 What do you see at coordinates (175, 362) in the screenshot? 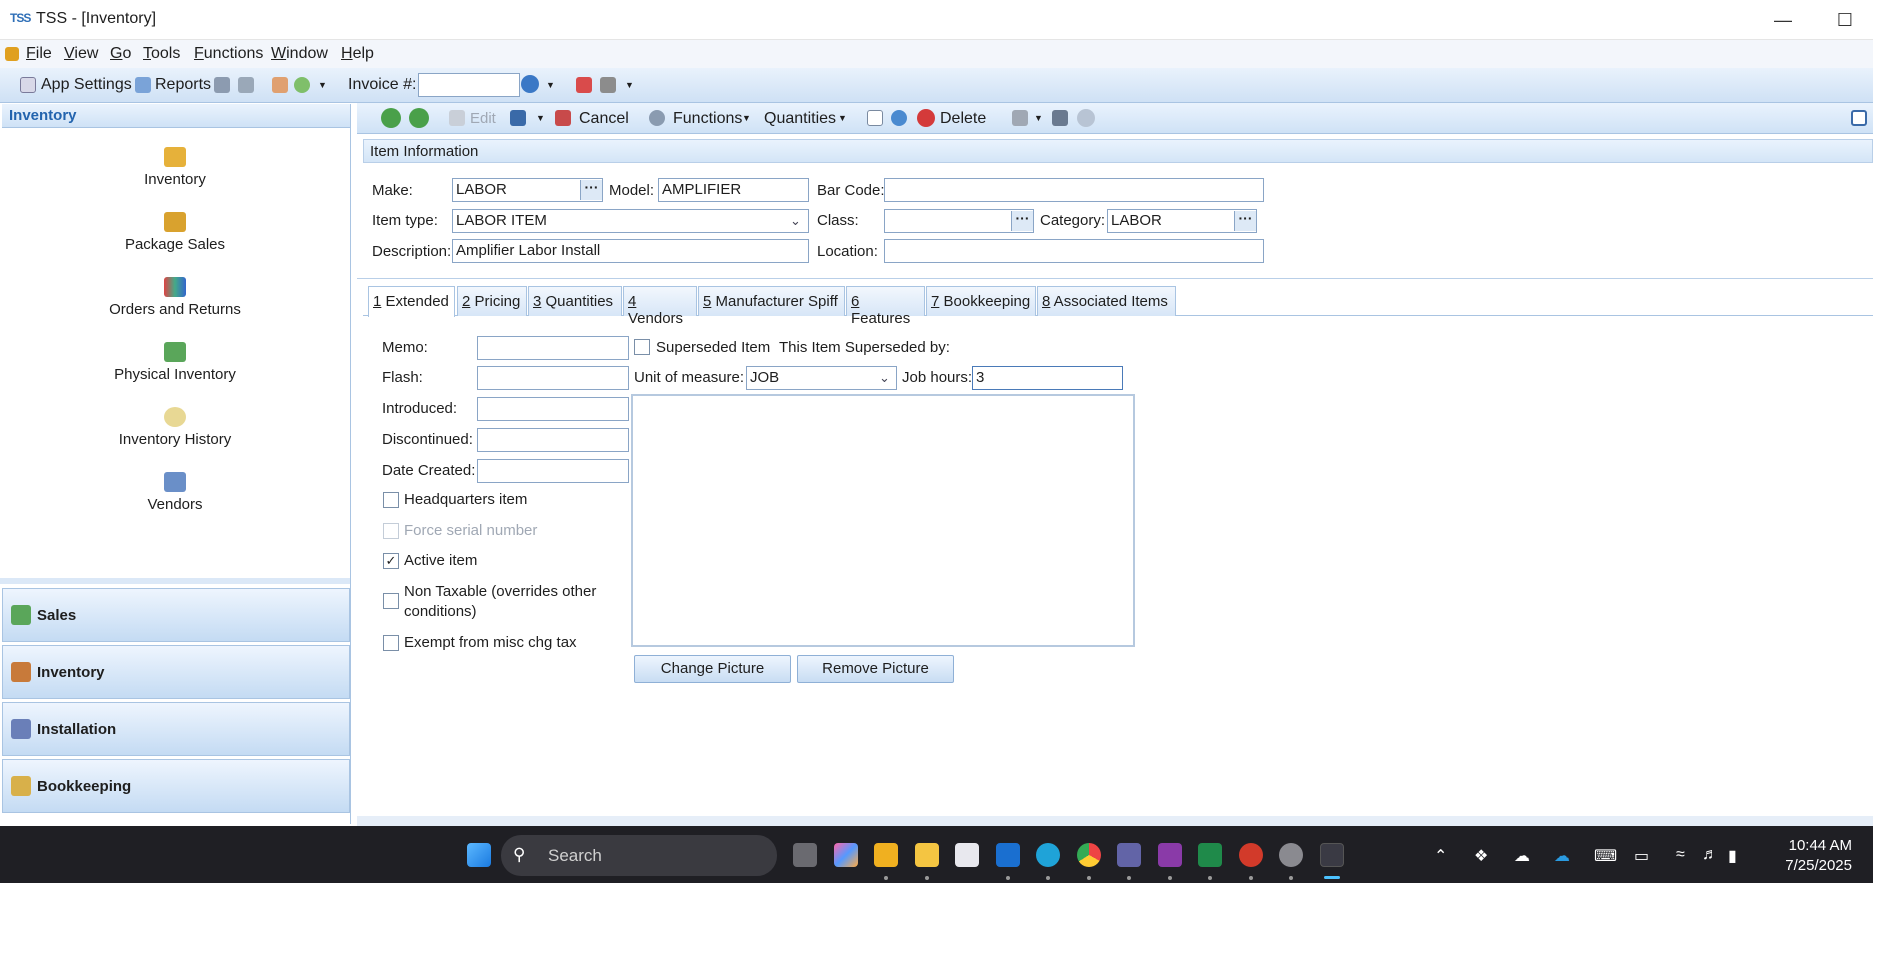
I see `nav-item-physical-inventory: Physical Inventory` at bounding box center [175, 362].